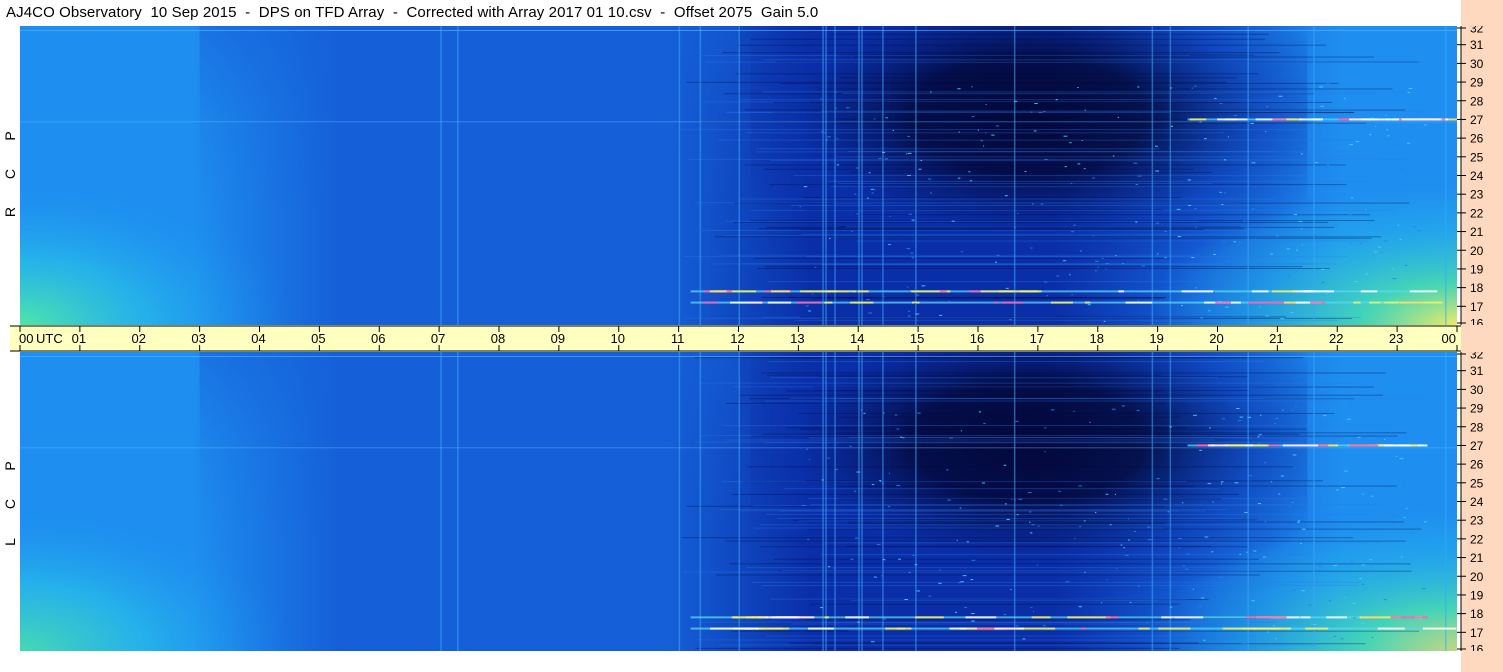  What do you see at coordinates (737, 338) in the screenshot?
I see `utc-tick-label: 12` at bounding box center [737, 338].